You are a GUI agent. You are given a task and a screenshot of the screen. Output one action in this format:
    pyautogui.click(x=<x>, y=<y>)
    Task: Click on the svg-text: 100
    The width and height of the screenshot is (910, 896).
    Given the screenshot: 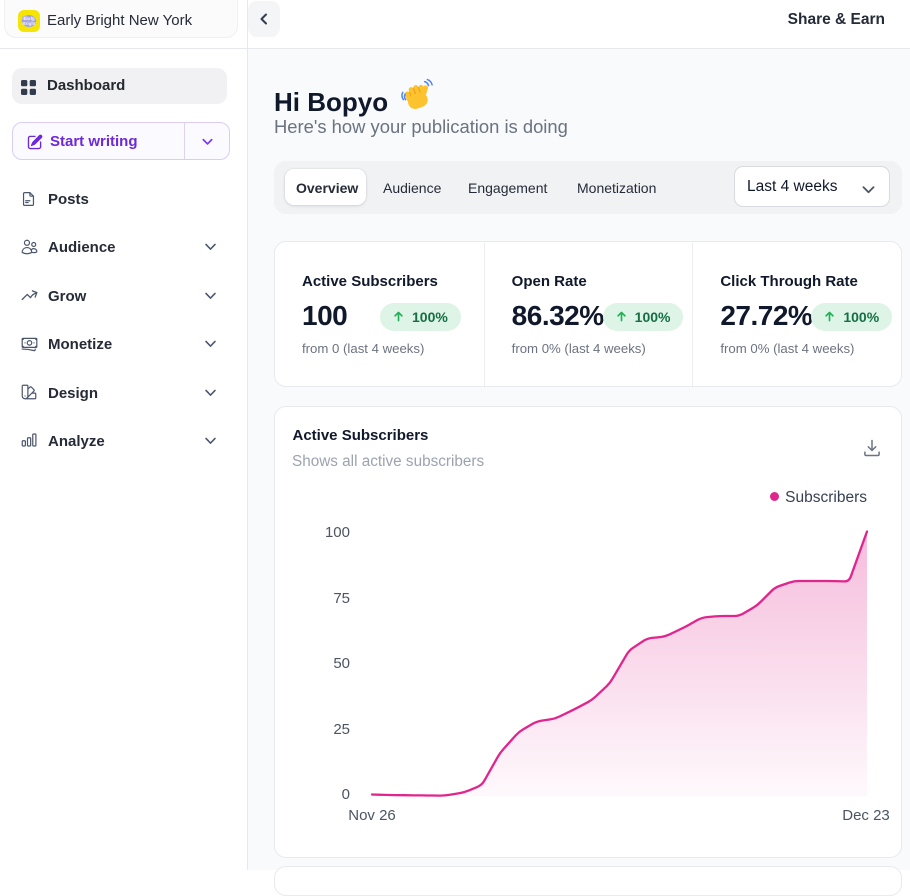 What is the action you would take?
    pyautogui.click(x=337, y=532)
    